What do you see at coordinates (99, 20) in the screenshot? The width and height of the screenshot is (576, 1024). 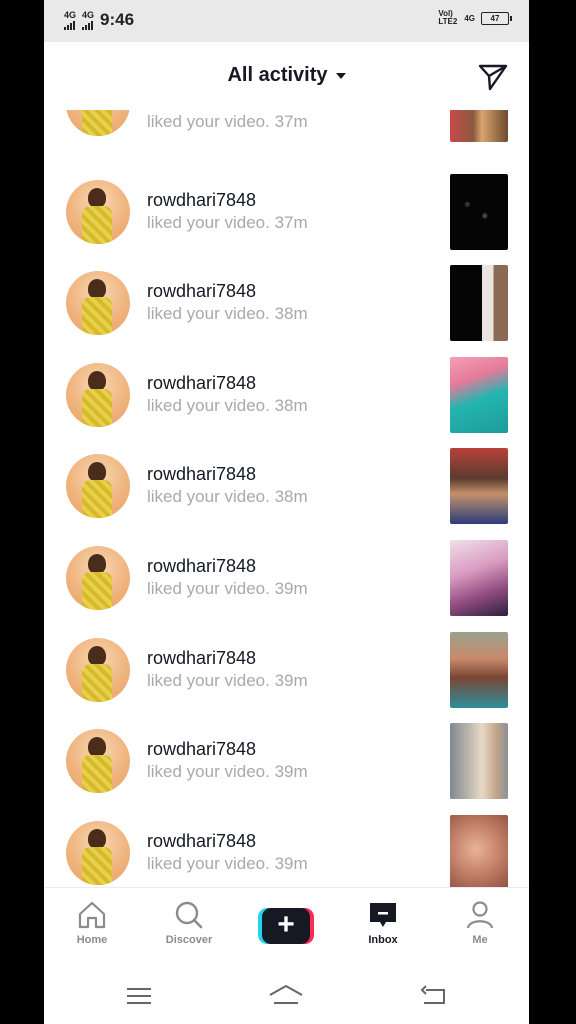 I see `status-left: 4G 4G 9:46` at bounding box center [99, 20].